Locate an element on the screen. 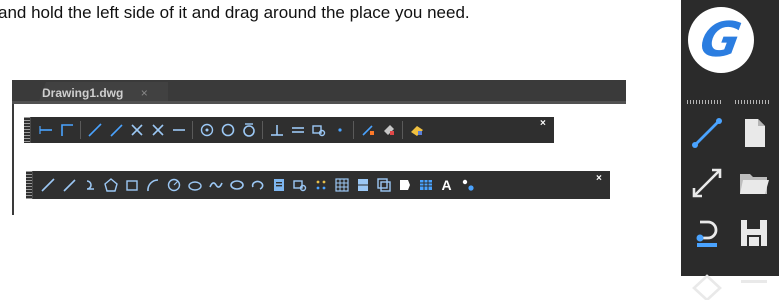  polygon-tool-icon is located at coordinates (707, 283).